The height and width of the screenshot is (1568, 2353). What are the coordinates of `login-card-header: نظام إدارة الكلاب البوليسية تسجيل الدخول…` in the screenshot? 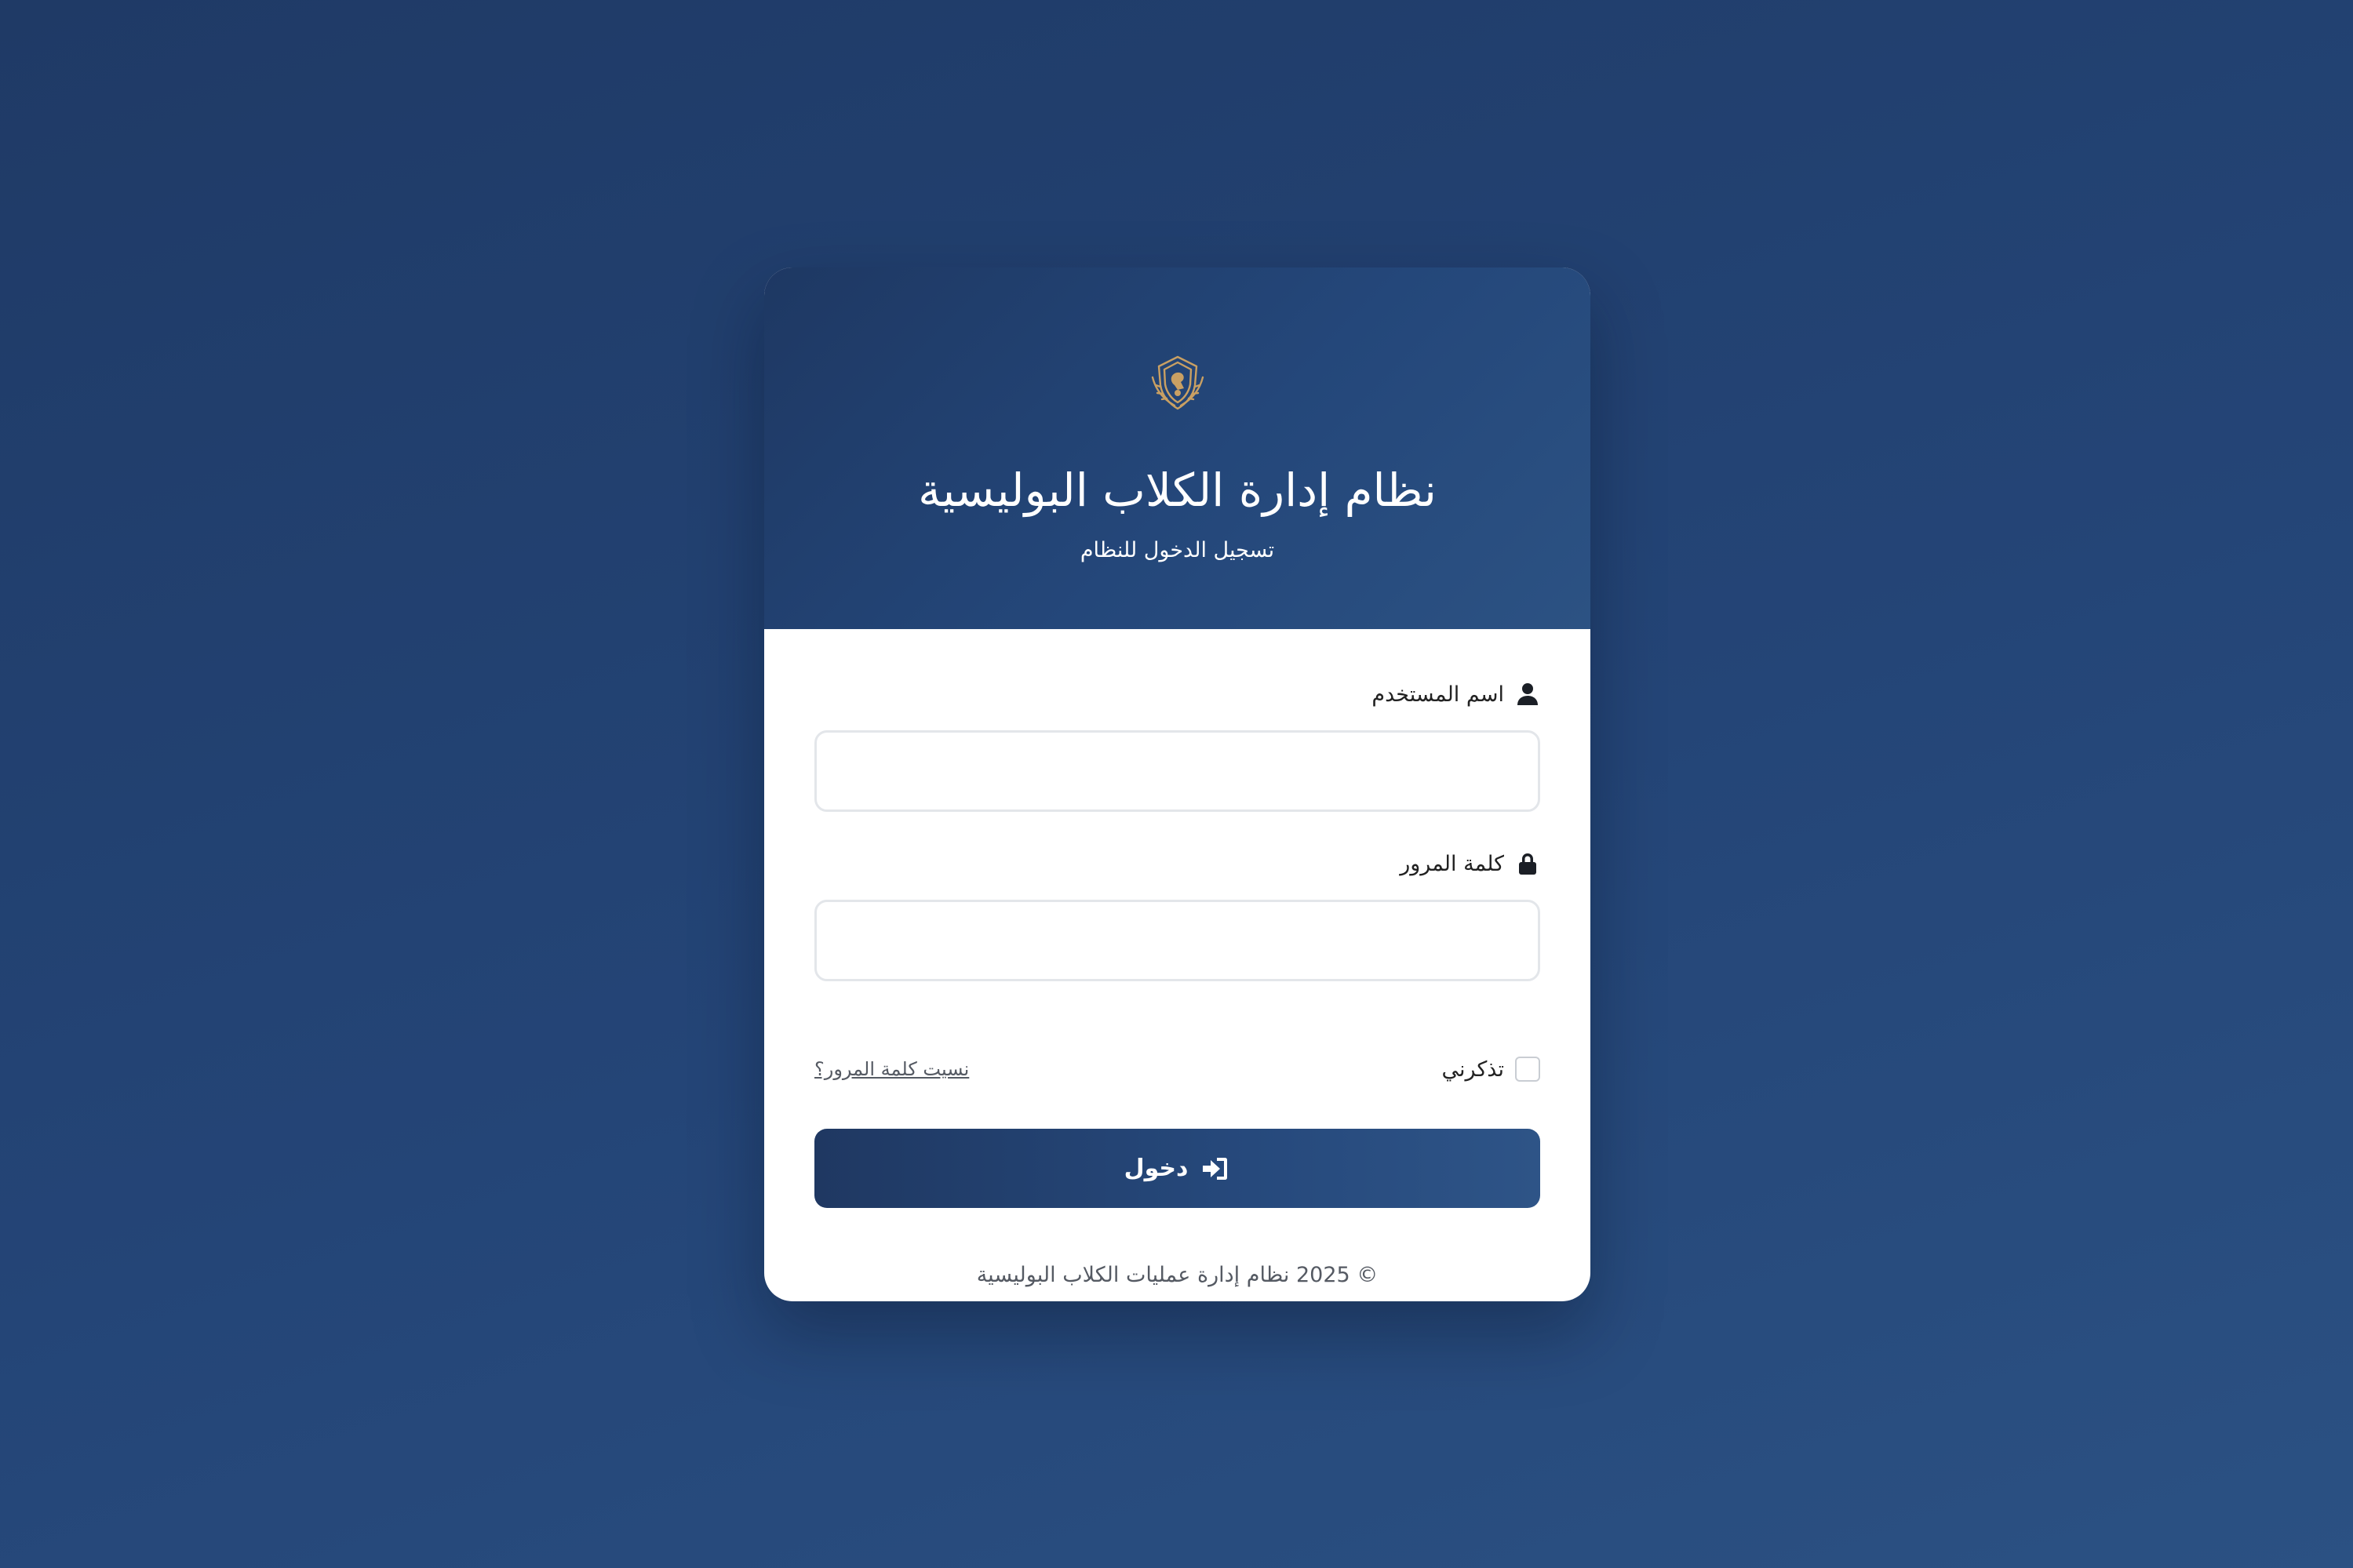 It's located at (1177, 448).